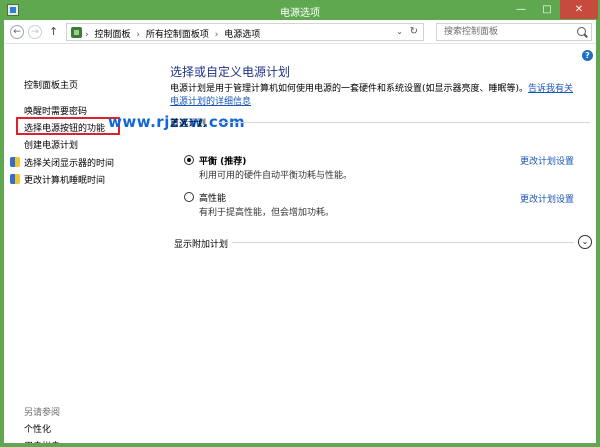 The height and width of the screenshot is (447, 600). What do you see at coordinates (505, 32) in the screenshot?
I see `search-input` at bounding box center [505, 32].